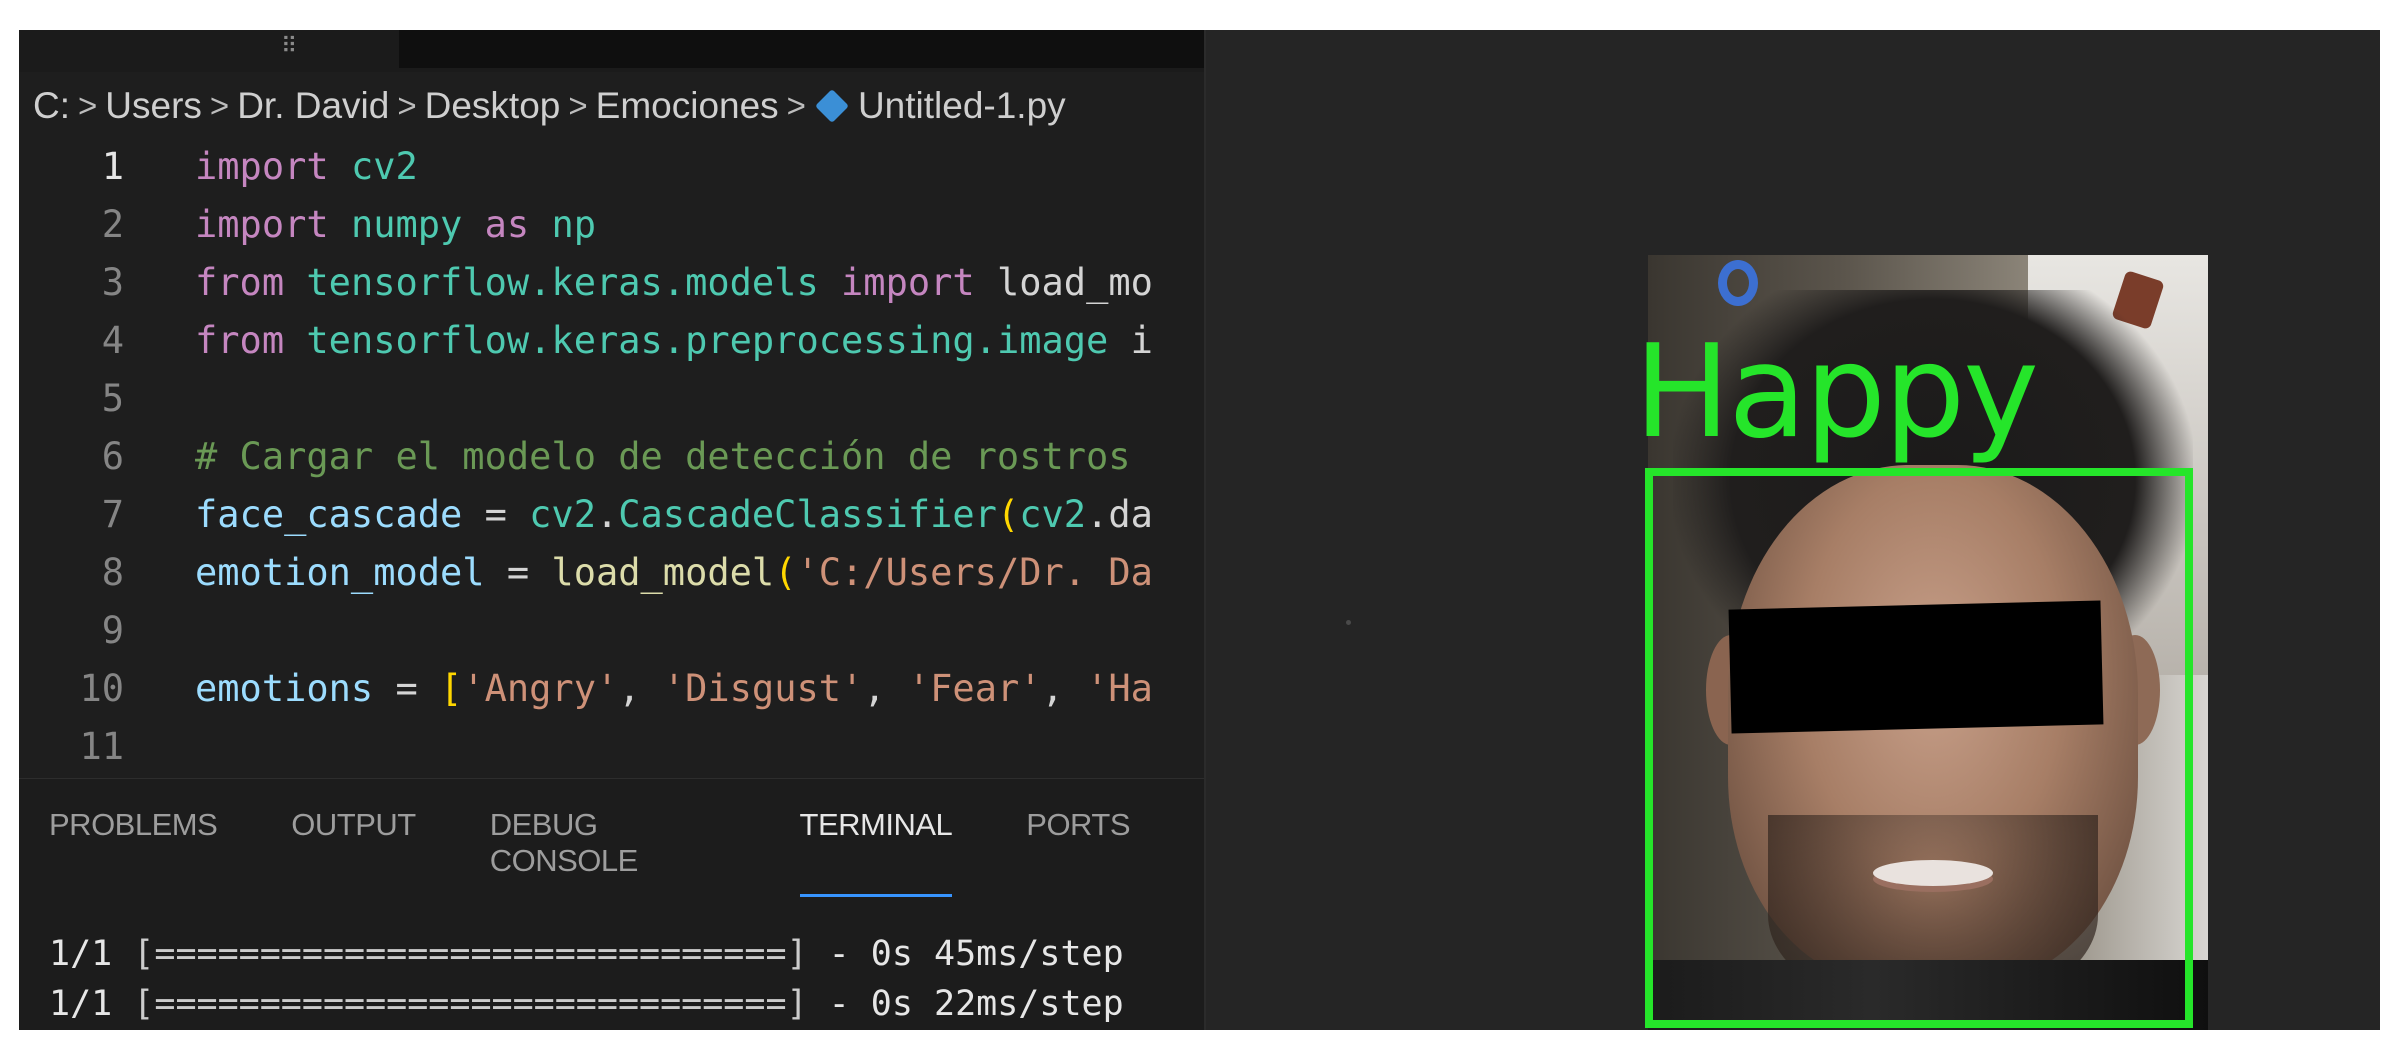  Describe the element at coordinates (562, 282) in the screenshot. I see `code-token: tensorflow.keras.models` at that location.